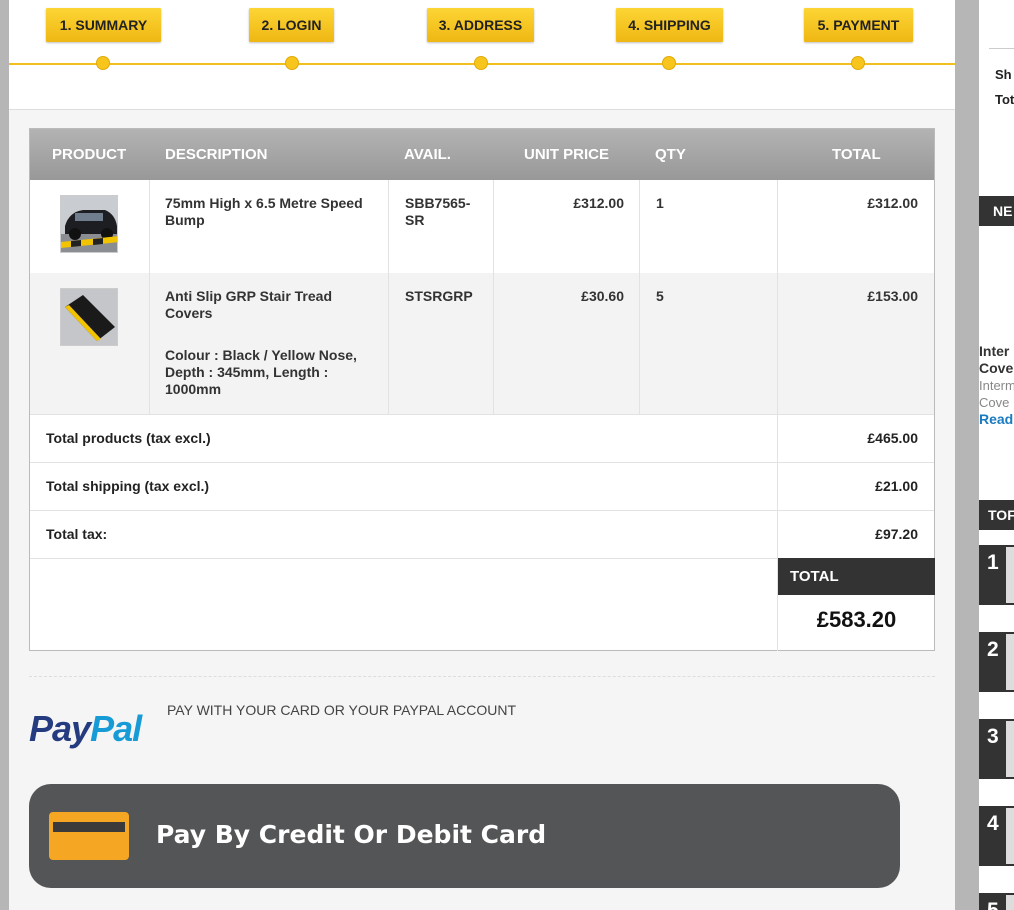 The image size is (1014, 910). What do you see at coordinates (482, 676) in the screenshot?
I see `section-divider` at bounding box center [482, 676].